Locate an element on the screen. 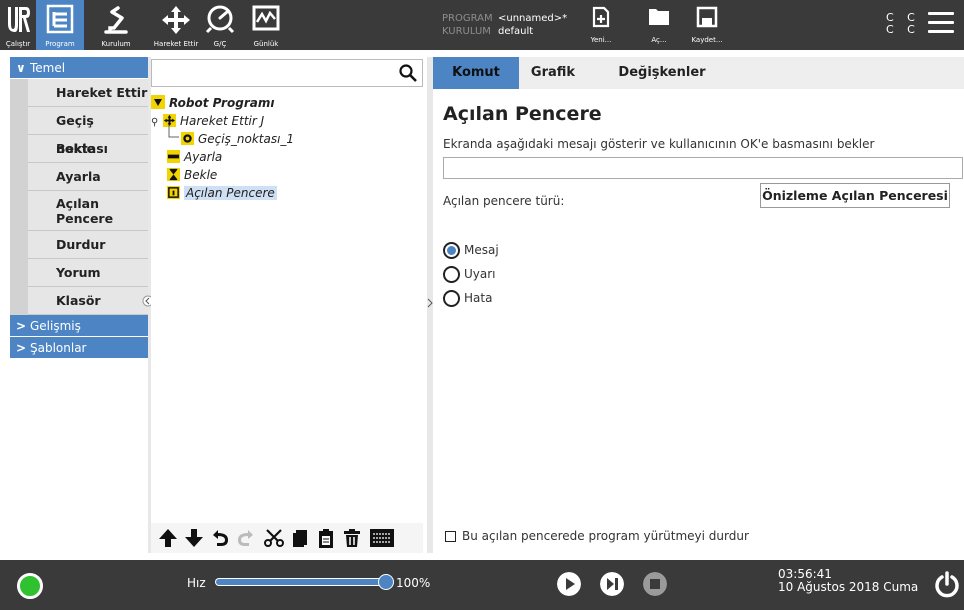 The image size is (964, 610). nav-run-label: Çalıştır is located at coordinates (18, 44).